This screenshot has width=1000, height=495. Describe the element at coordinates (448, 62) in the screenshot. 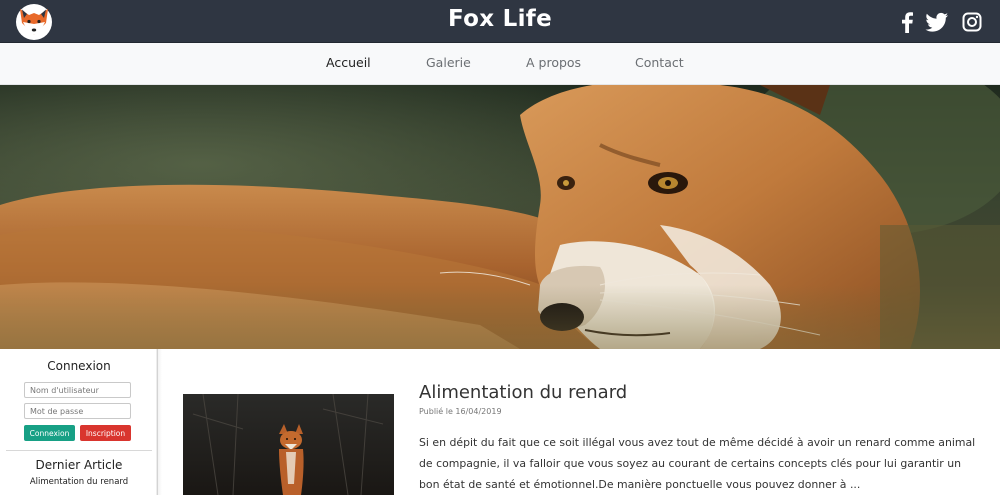

I see `nav-item-gallery: Galerie` at that location.